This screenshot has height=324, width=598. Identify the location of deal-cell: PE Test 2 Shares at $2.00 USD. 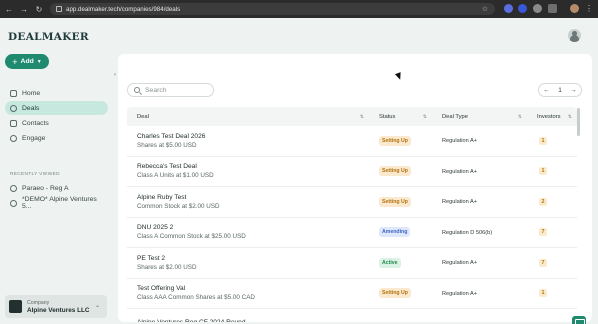
(248, 263).